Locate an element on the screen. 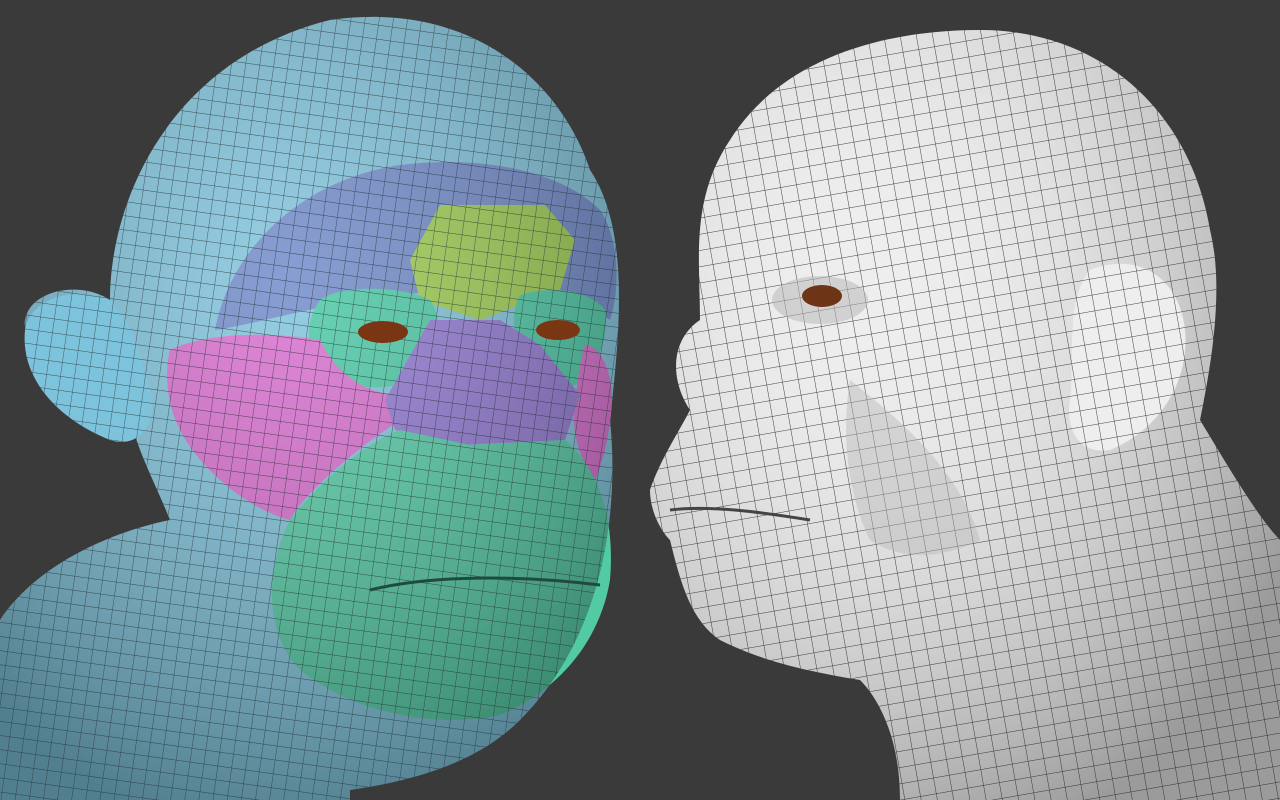 Image resolution: width=1280 pixels, height=800 pixels. right-head-eye is located at coordinates (822, 296).